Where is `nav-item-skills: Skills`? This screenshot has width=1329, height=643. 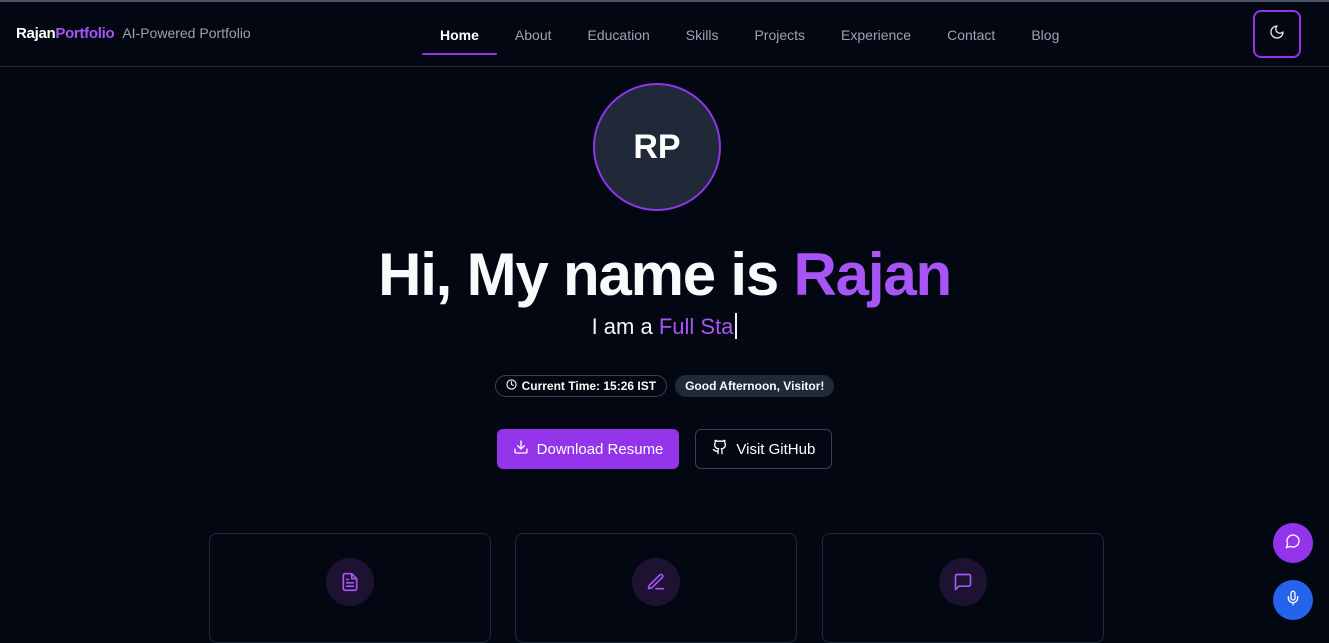
nav-item-skills: Skills is located at coordinates (702, 34).